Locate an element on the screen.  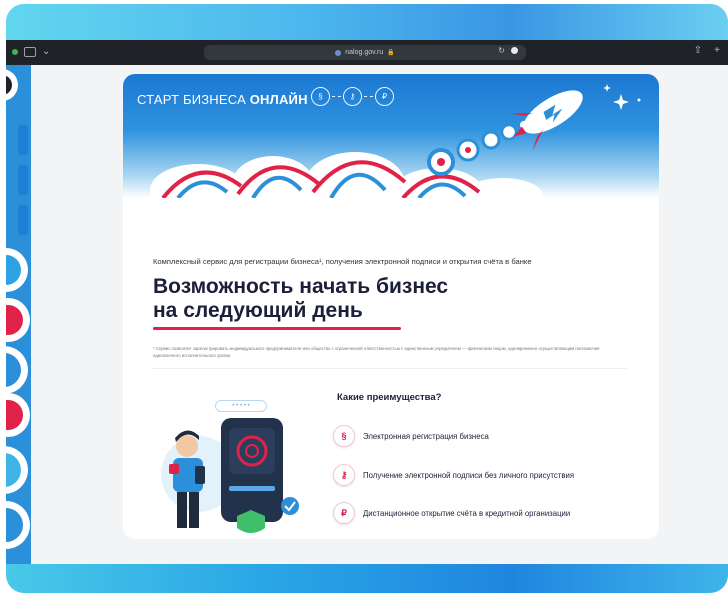
steps-indicator: § ⚷ ₽ is located at coordinates (352, 96).